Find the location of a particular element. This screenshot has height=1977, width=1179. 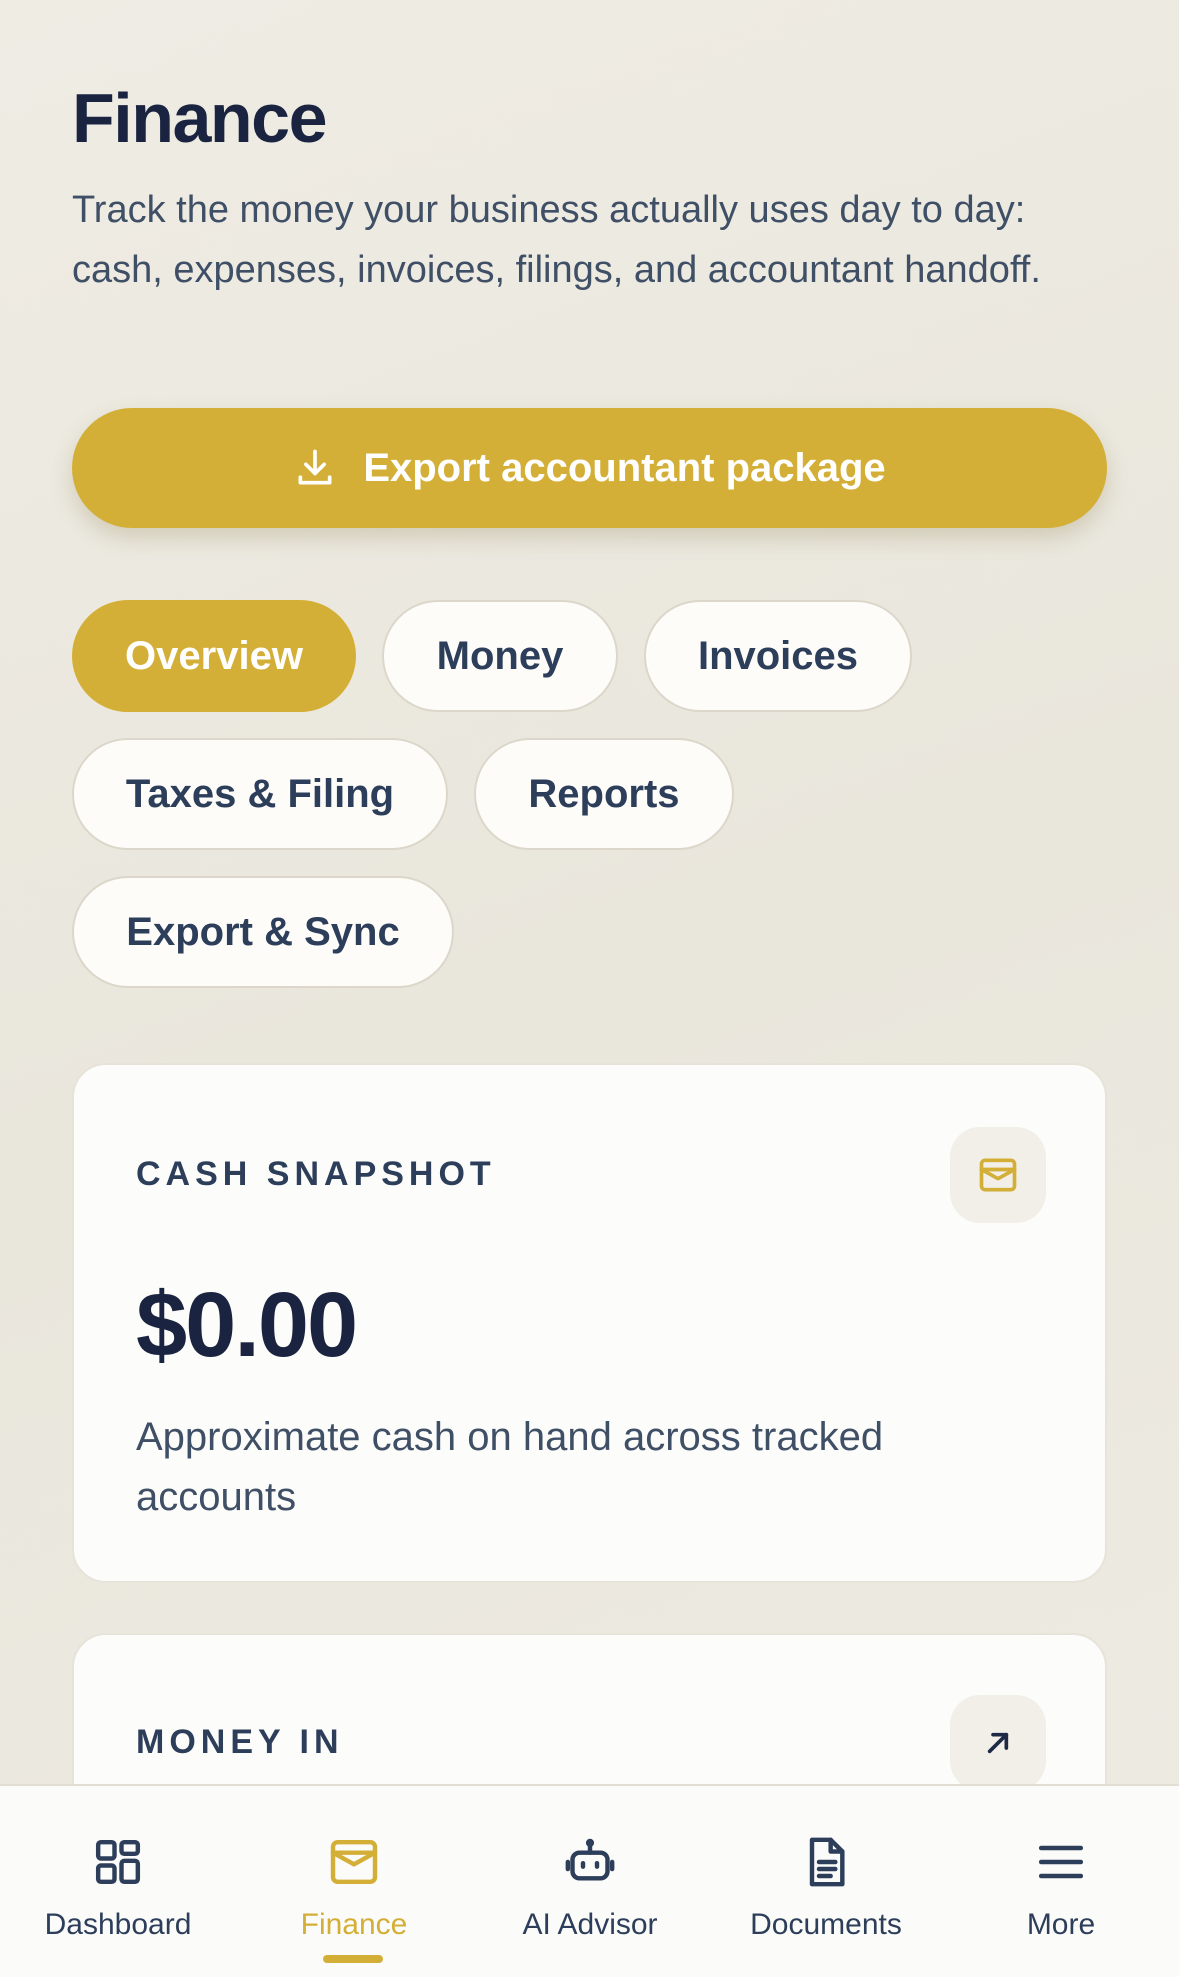

nav-label: Documents is located at coordinates (826, 1924).